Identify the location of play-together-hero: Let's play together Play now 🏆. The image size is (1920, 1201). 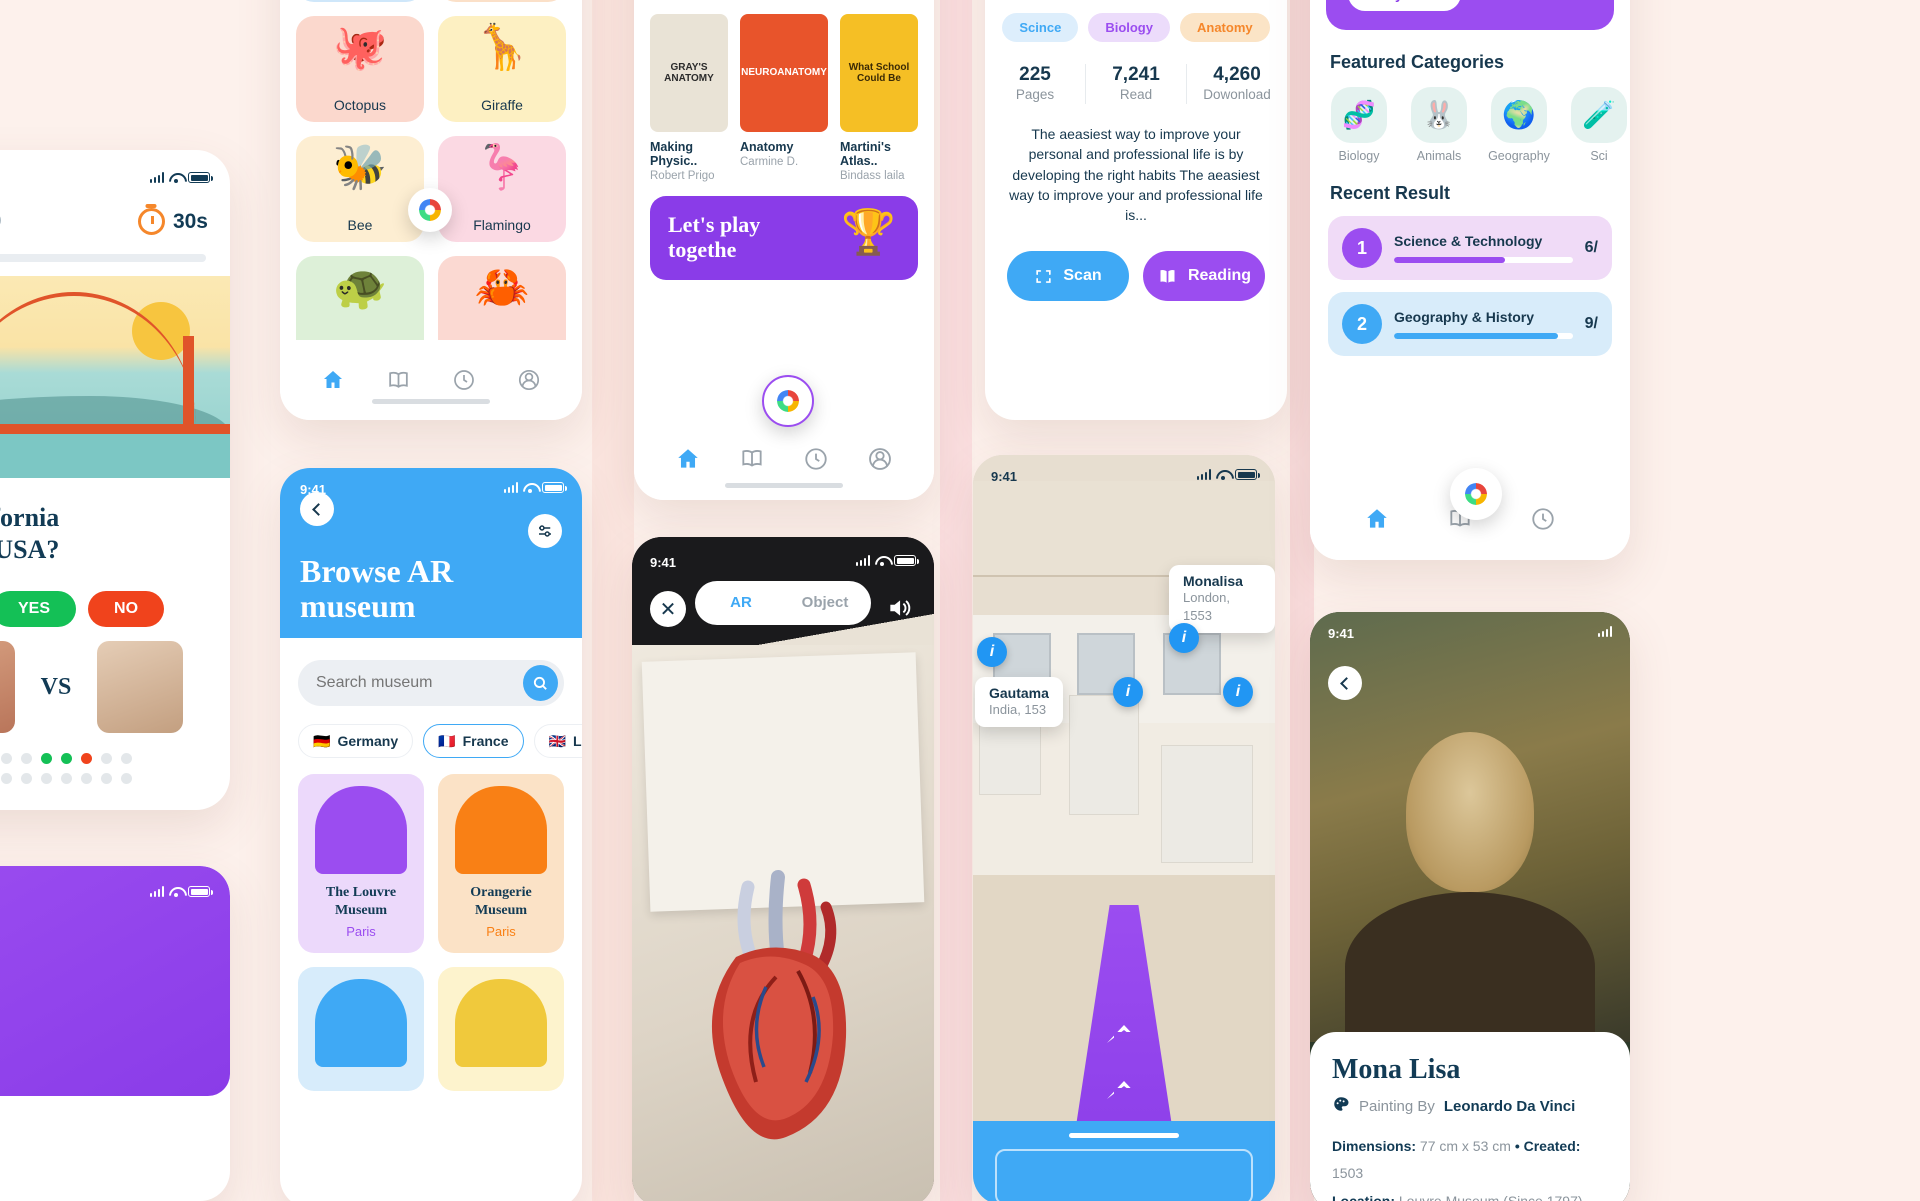
(1470, 15).